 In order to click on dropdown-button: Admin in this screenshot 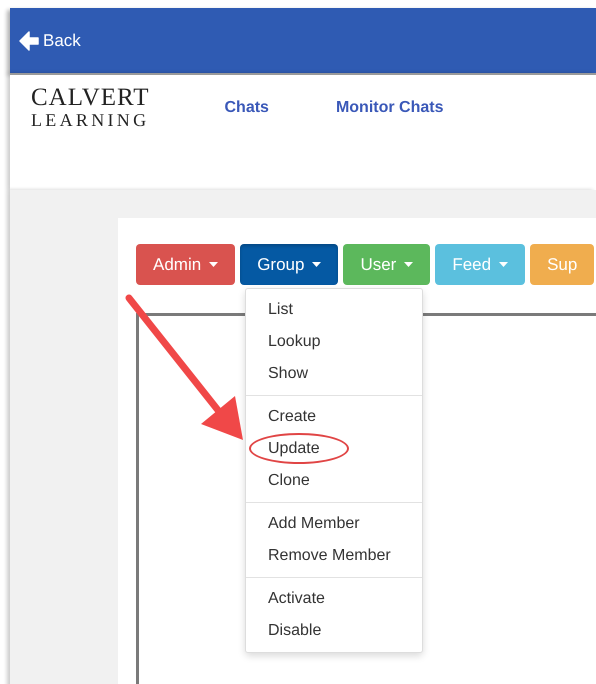, I will do `click(186, 264)`.